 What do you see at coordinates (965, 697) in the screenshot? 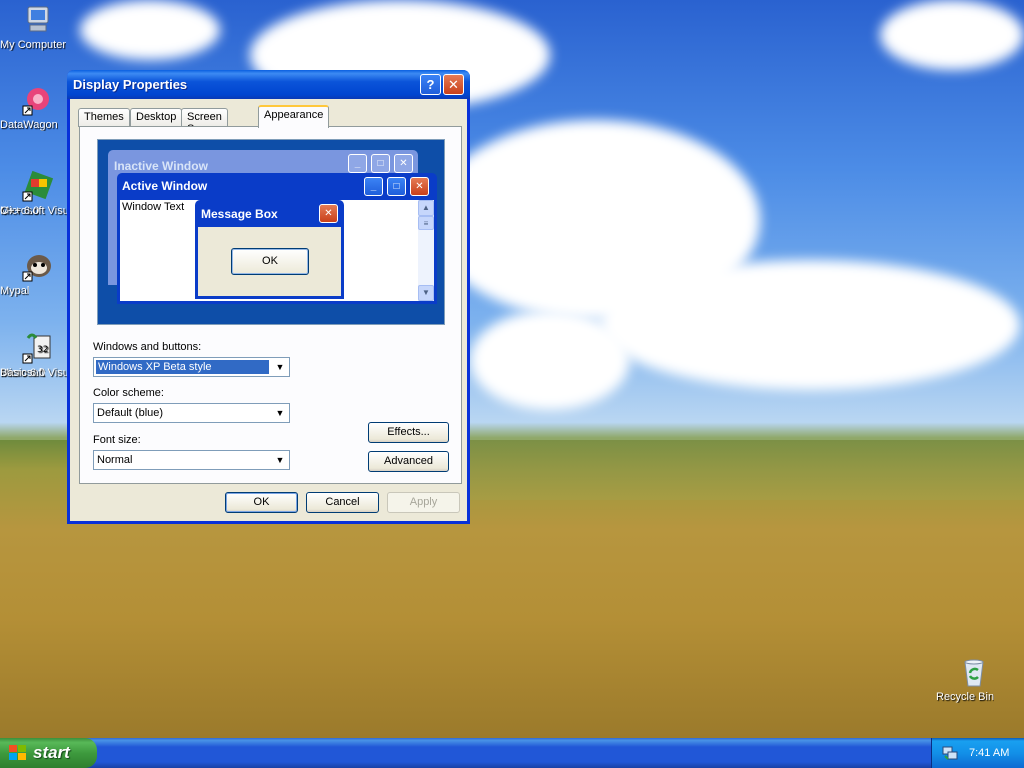
I see `desktop-icon-label: Recycle Bin` at bounding box center [965, 697].